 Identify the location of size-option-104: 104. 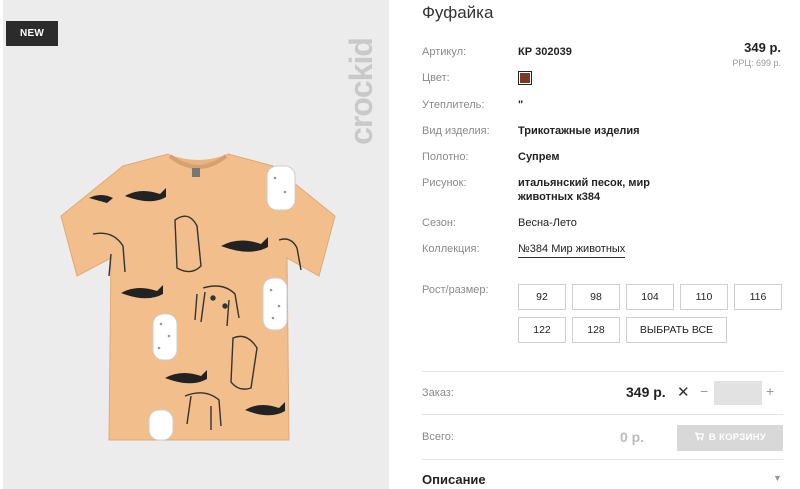
(650, 297).